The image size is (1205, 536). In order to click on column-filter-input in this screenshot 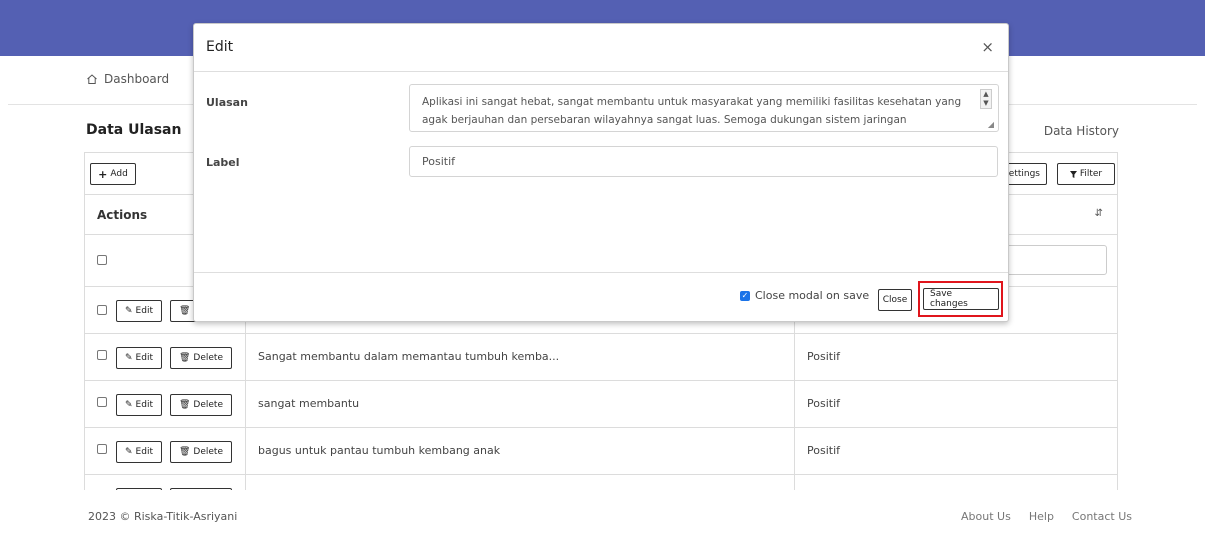, I will do `click(1051, 260)`.